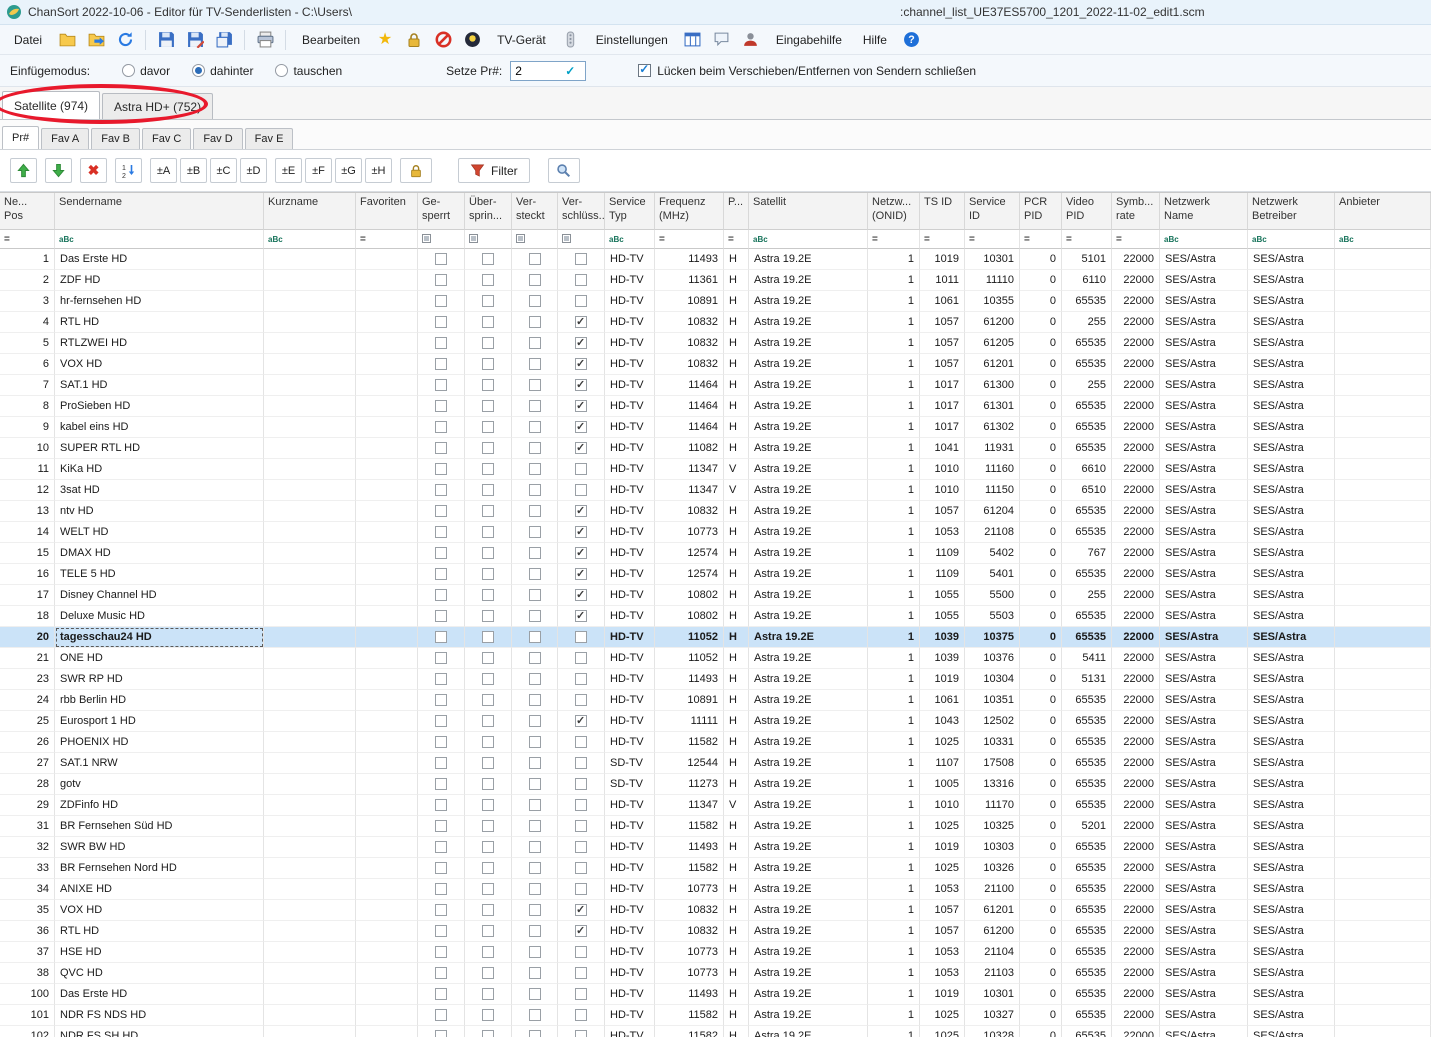 The height and width of the screenshot is (1037, 1431). Describe the element at coordinates (912, 40) in the screenshot. I see `help-button: ?` at that location.